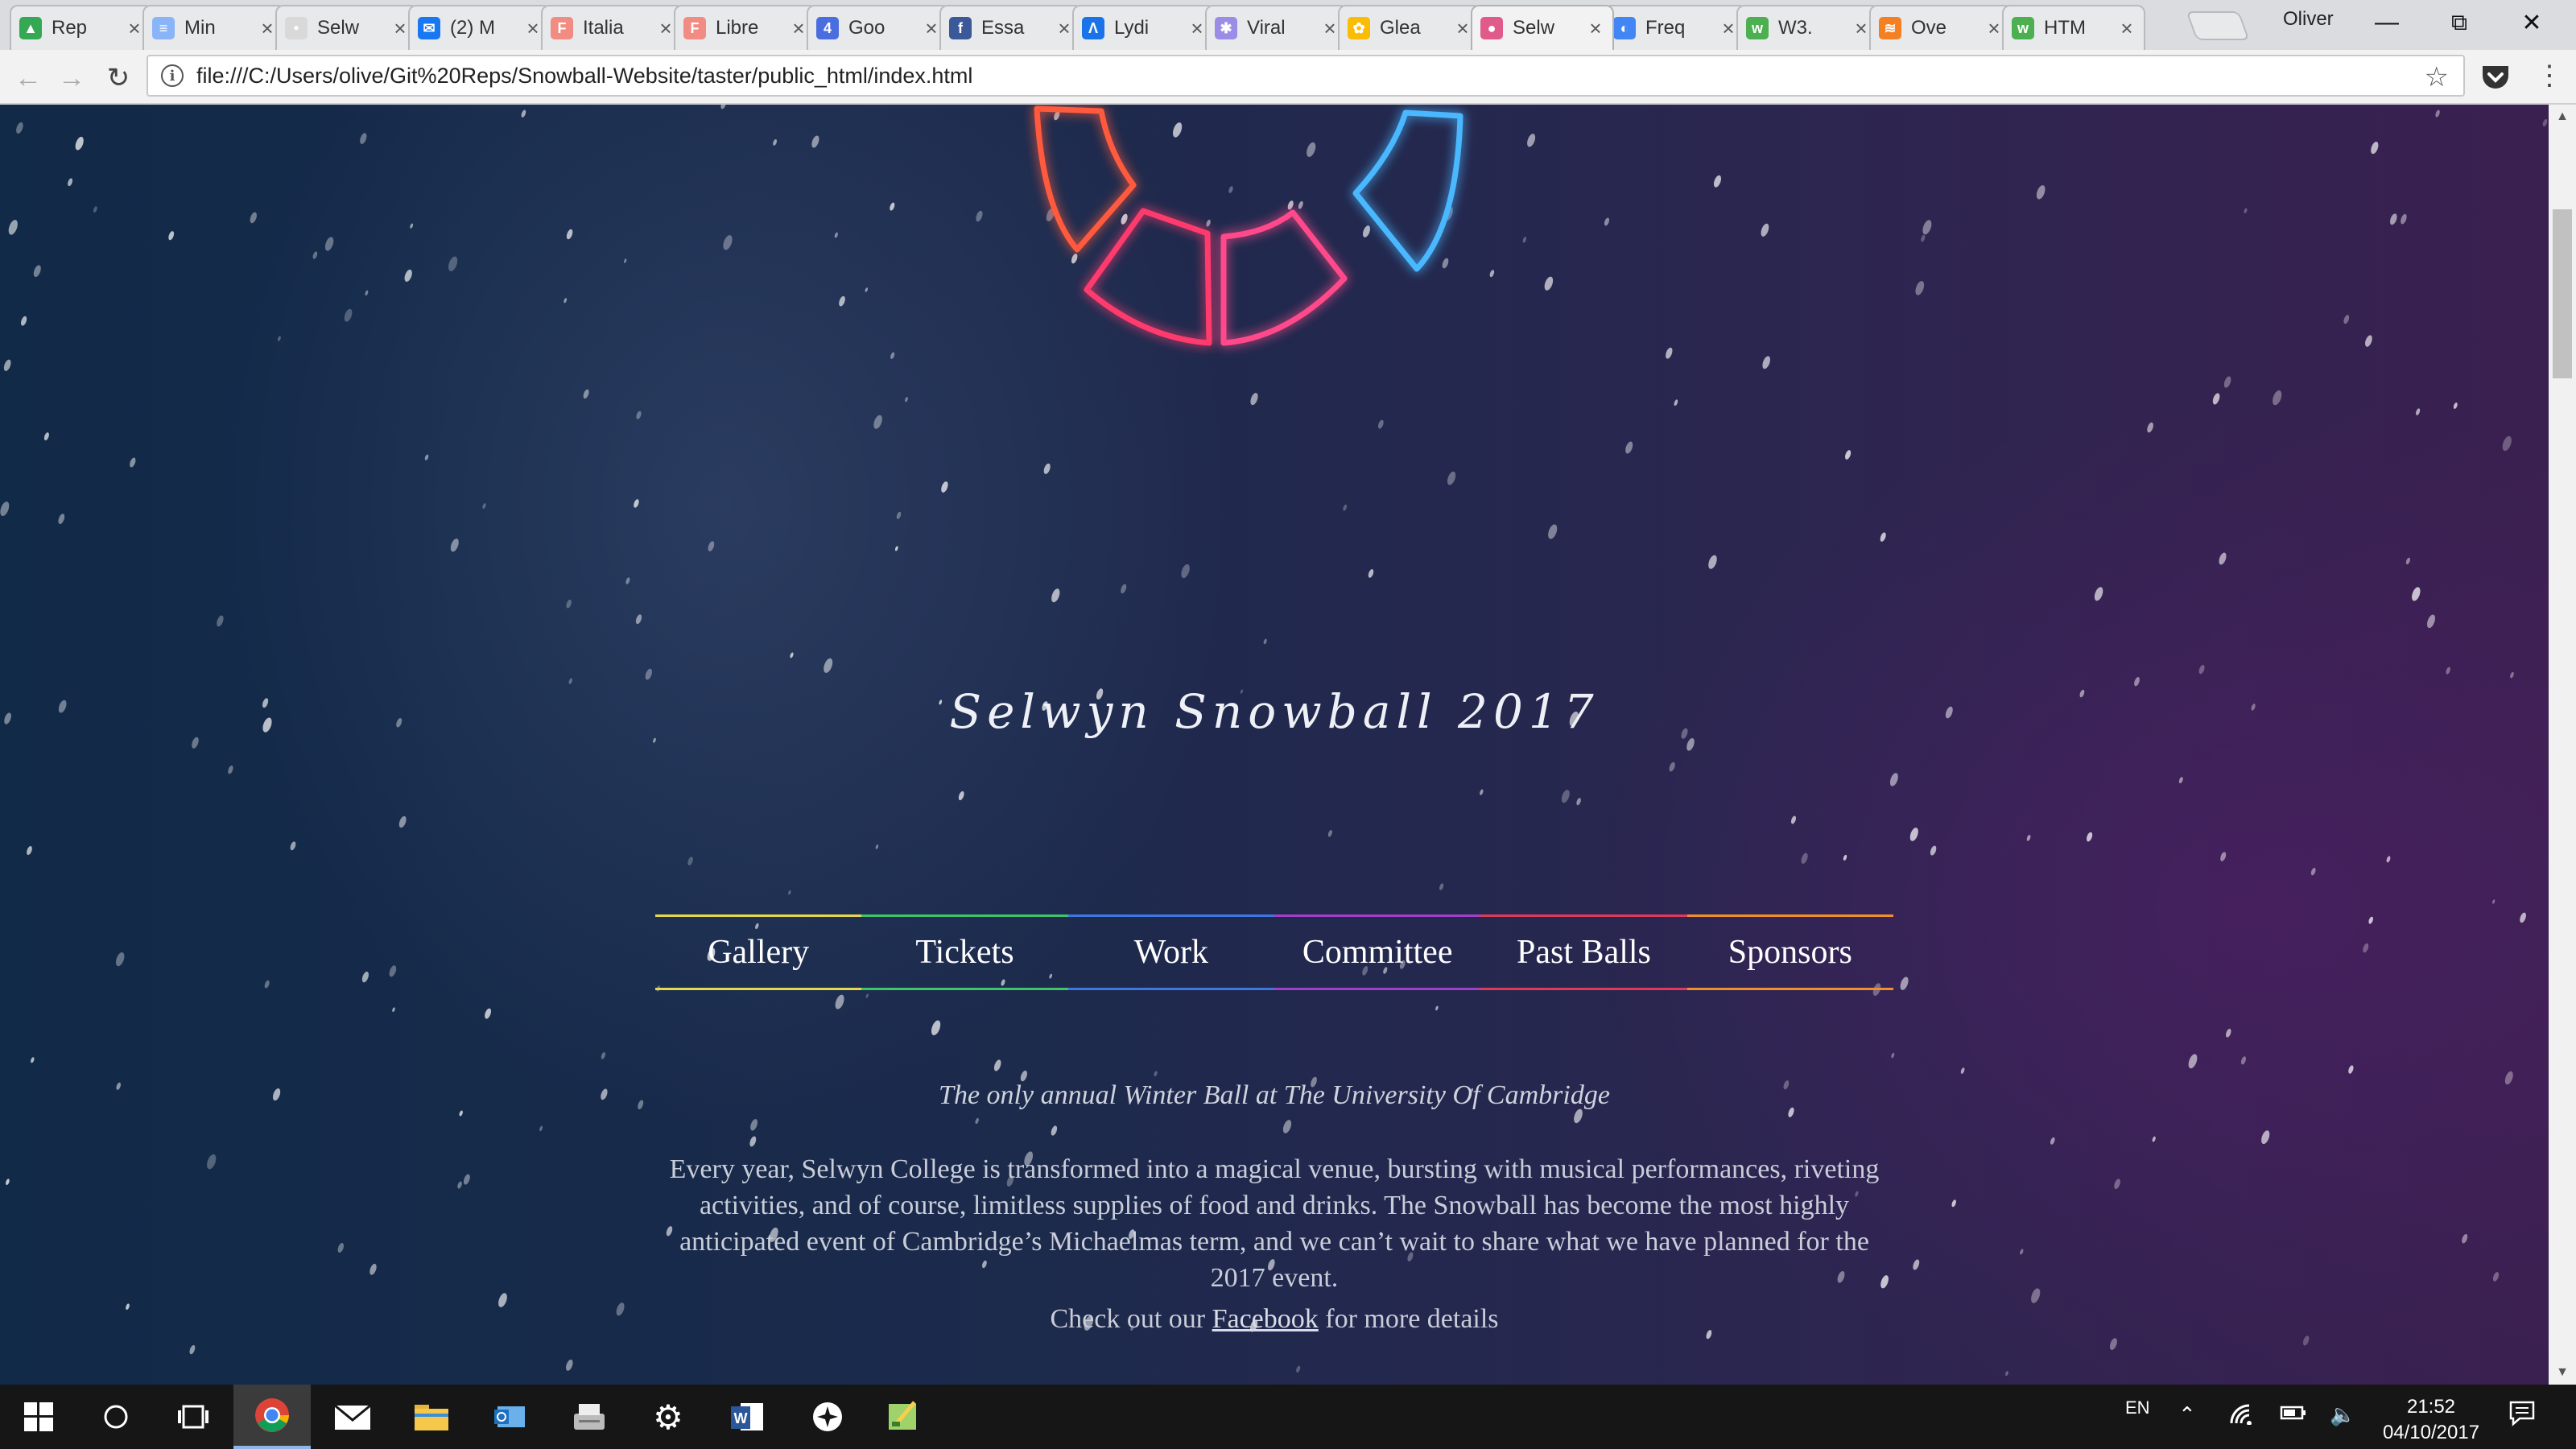 The width and height of the screenshot is (2576, 1449). I want to click on nav-gallery: Gallery, so click(758, 952).